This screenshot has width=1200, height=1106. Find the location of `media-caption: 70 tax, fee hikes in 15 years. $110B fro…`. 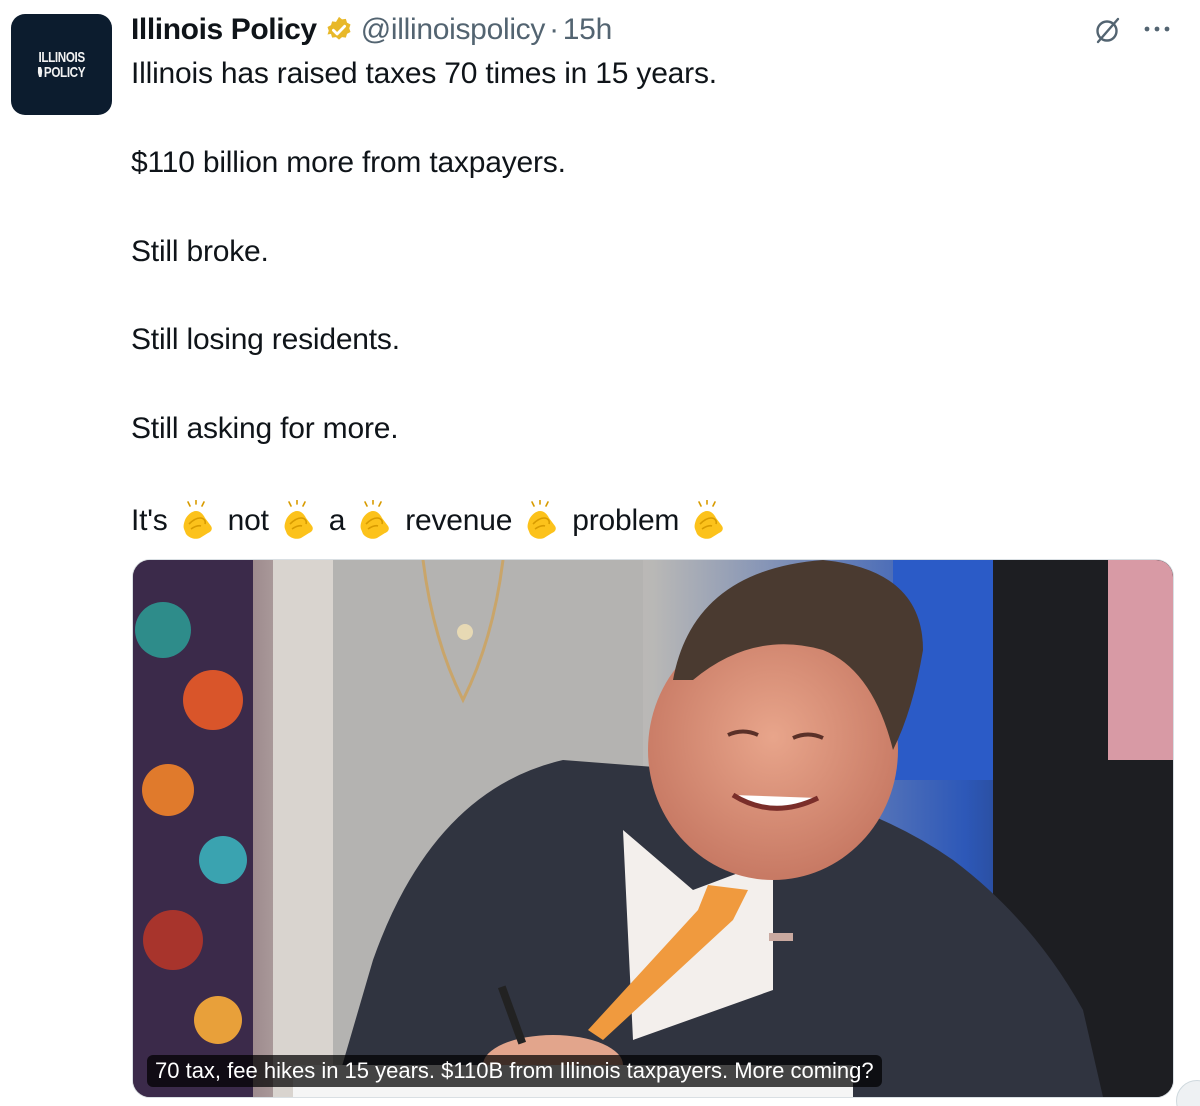

media-caption: 70 tax, fee hikes in 15 years. $110B fro… is located at coordinates (514, 1071).